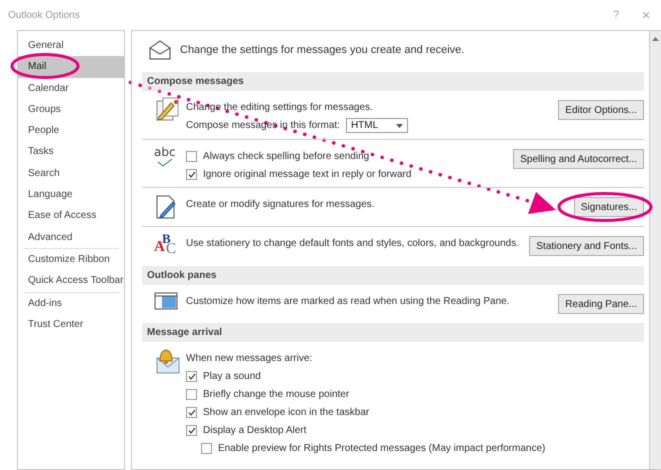  What do you see at coordinates (276, 394) in the screenshot?
I see `checkbox-label: Briefly change the mouse pointer` at bounding box center [276, 394].